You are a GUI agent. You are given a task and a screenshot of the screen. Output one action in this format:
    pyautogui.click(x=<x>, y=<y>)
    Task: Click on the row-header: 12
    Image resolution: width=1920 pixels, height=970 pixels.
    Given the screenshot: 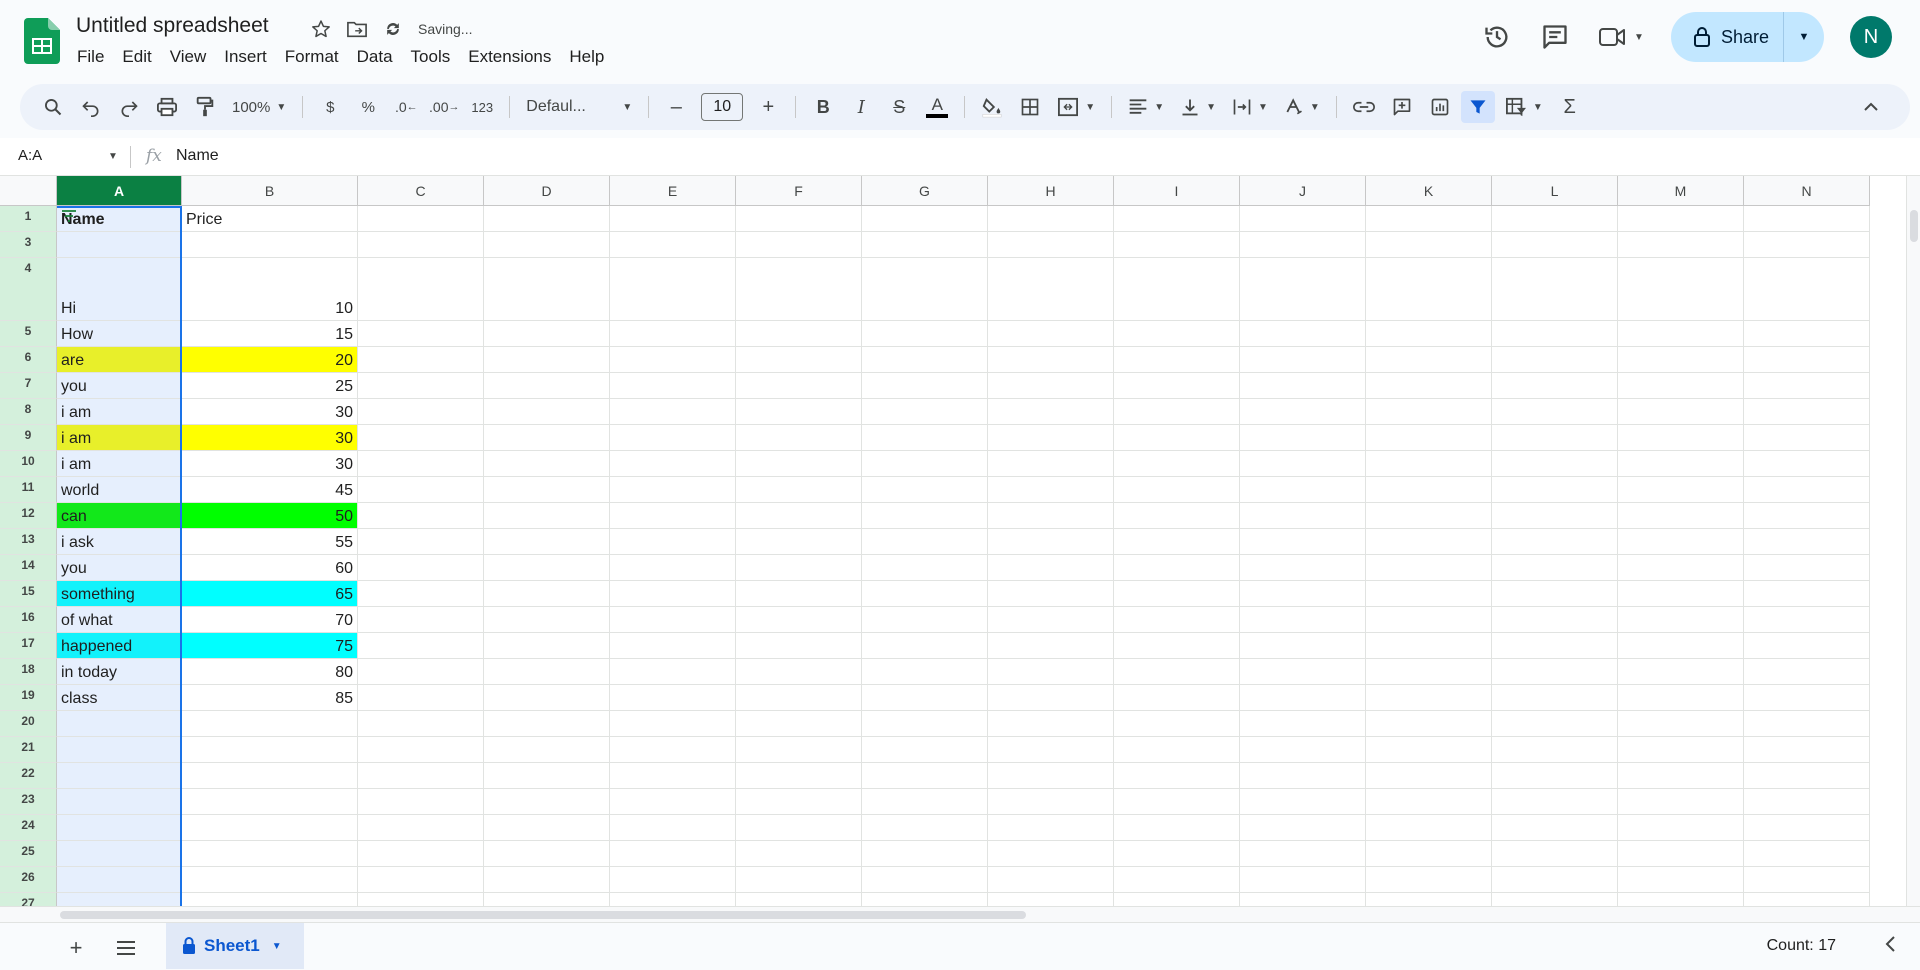 What is the action you would take?
    pyautogui.click(x=28, y=516)
    